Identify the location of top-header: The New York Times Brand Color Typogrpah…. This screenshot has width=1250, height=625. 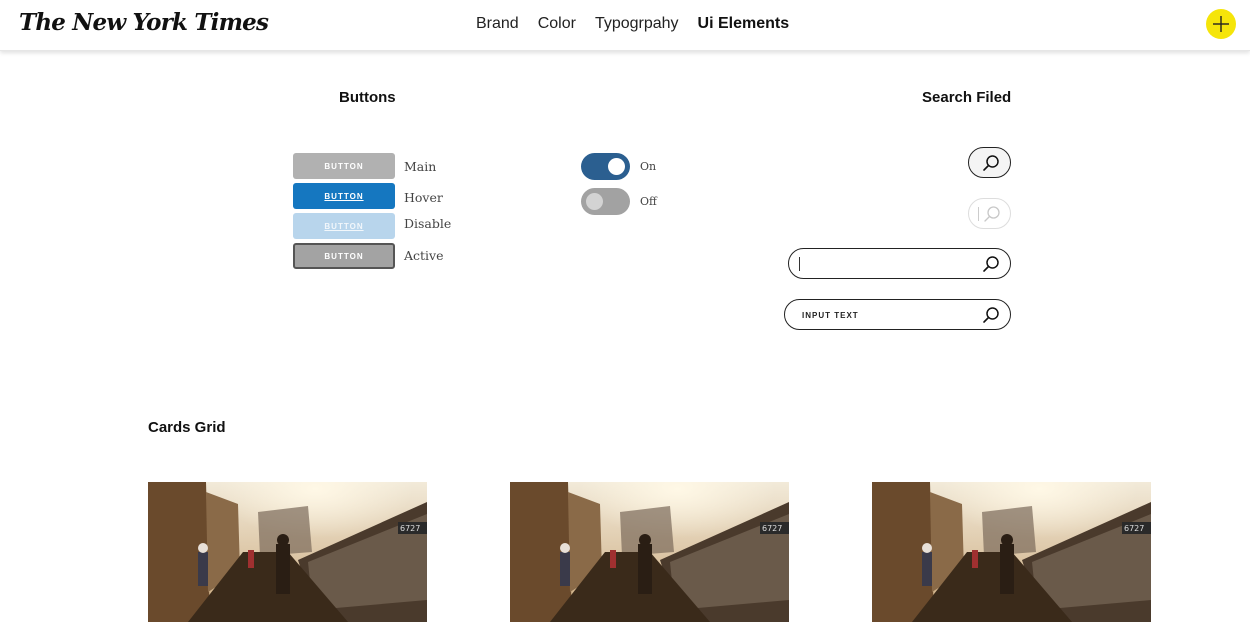
(625, 25).